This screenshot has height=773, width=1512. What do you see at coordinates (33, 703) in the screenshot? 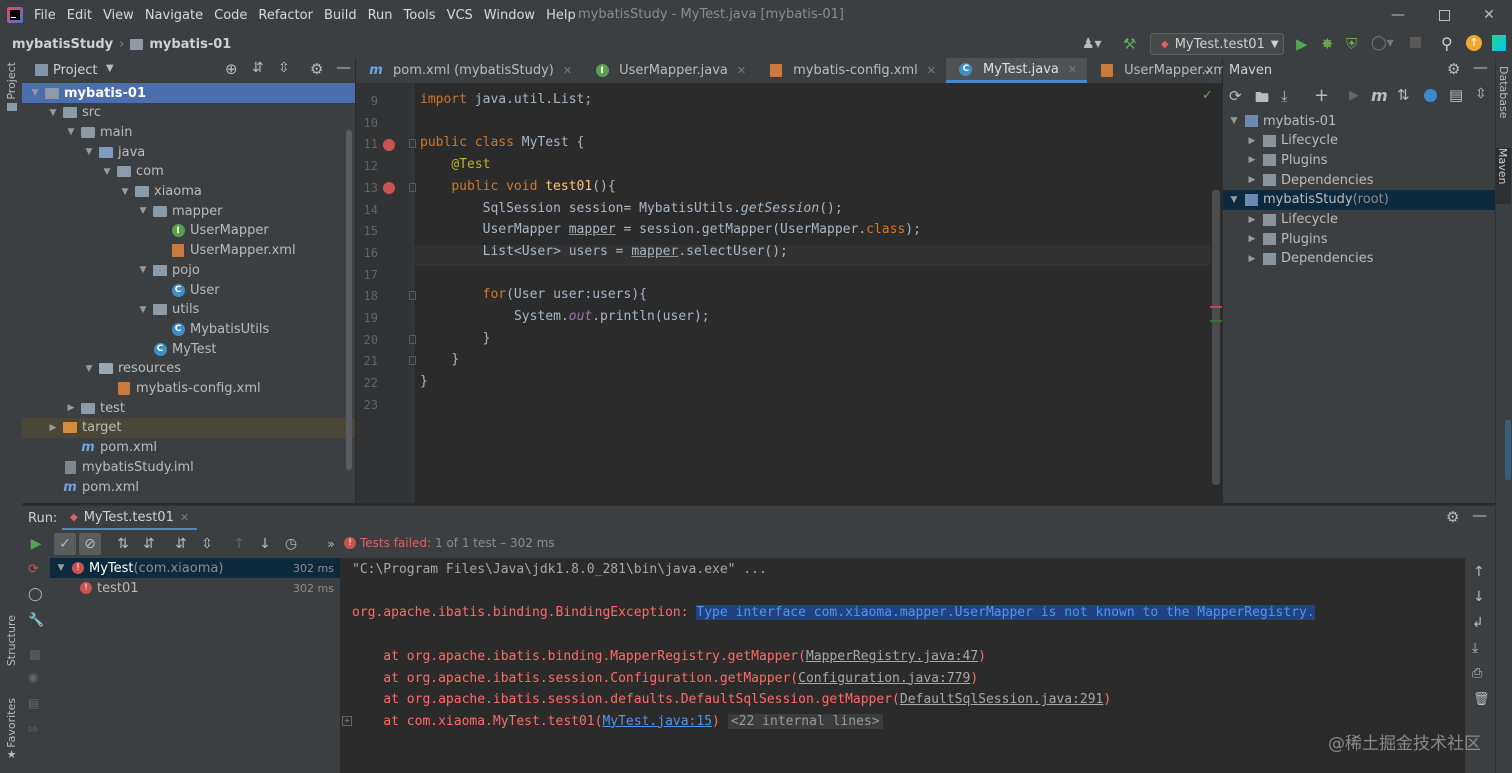
I see `layout-icon: ▤` at bounding box center [33, 703].